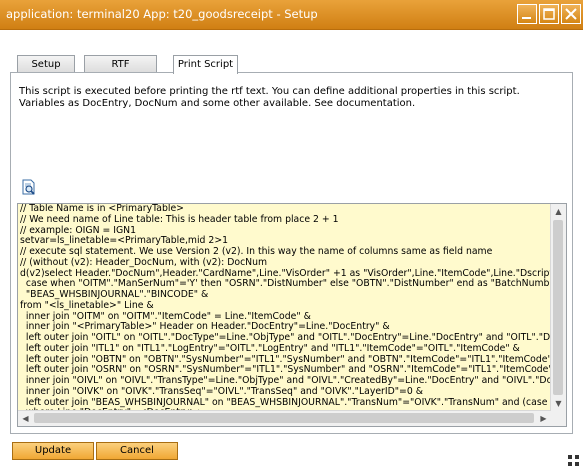  I want to click on scroll-down-icon: ▼, so click(558, 403).